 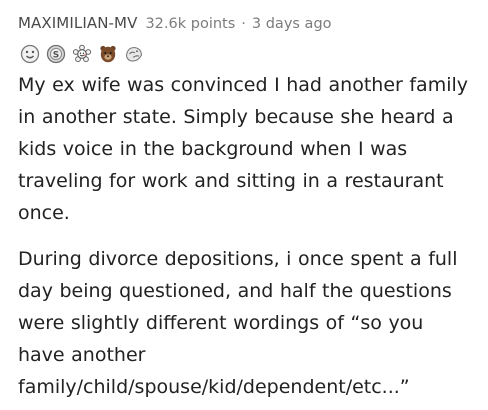 What do you see at coordinates (82, 54) in the screenshot?
I see `wholesome-award-icon` at bounding box center [82, 54].